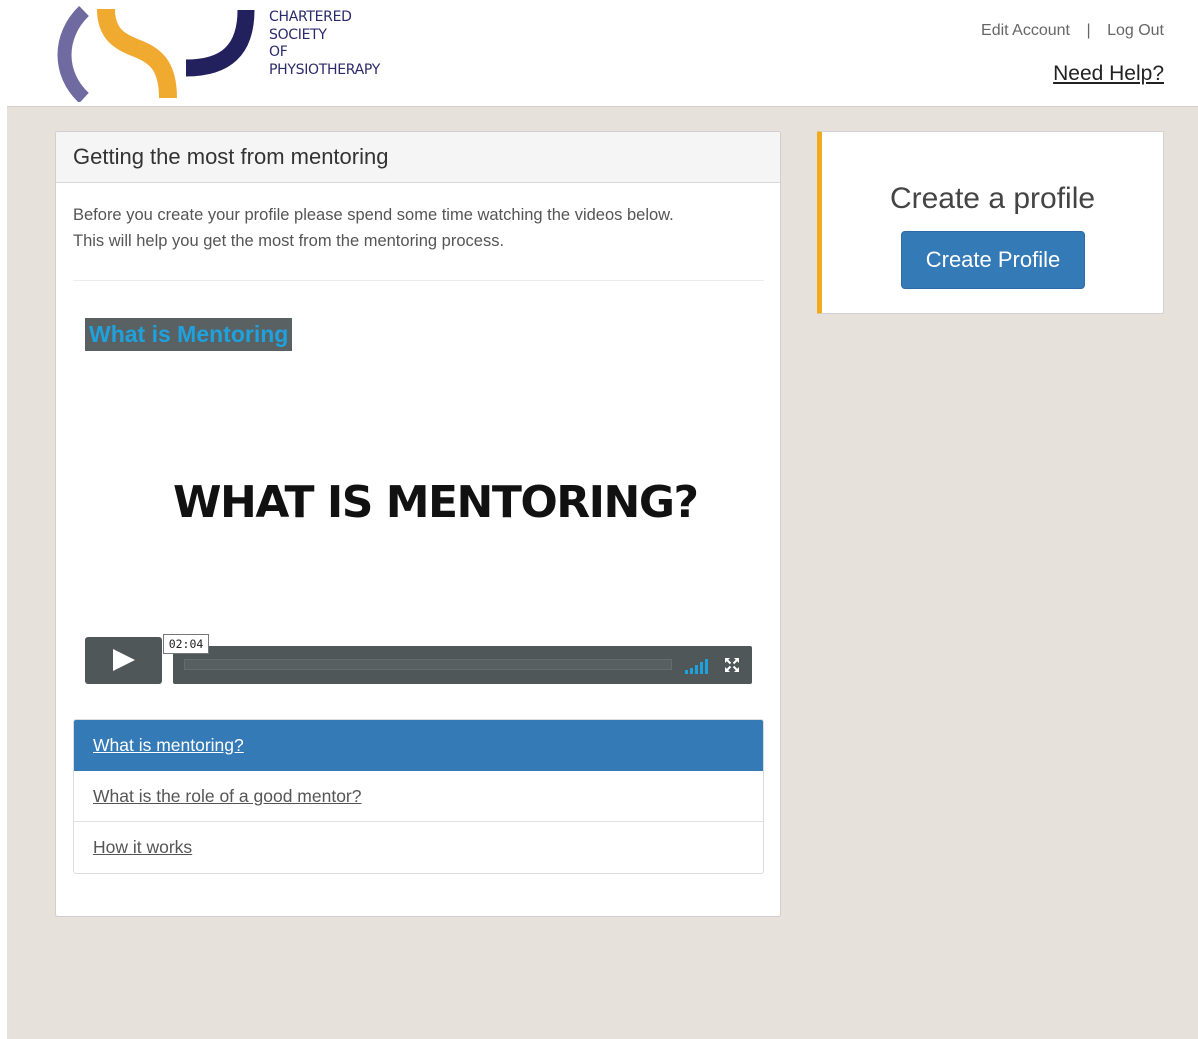  What do you see at coordinates (990, 222) in the screenshot?
I see `create-profile-card: Create a profile Create Profile` at bounding box center [990, 222].